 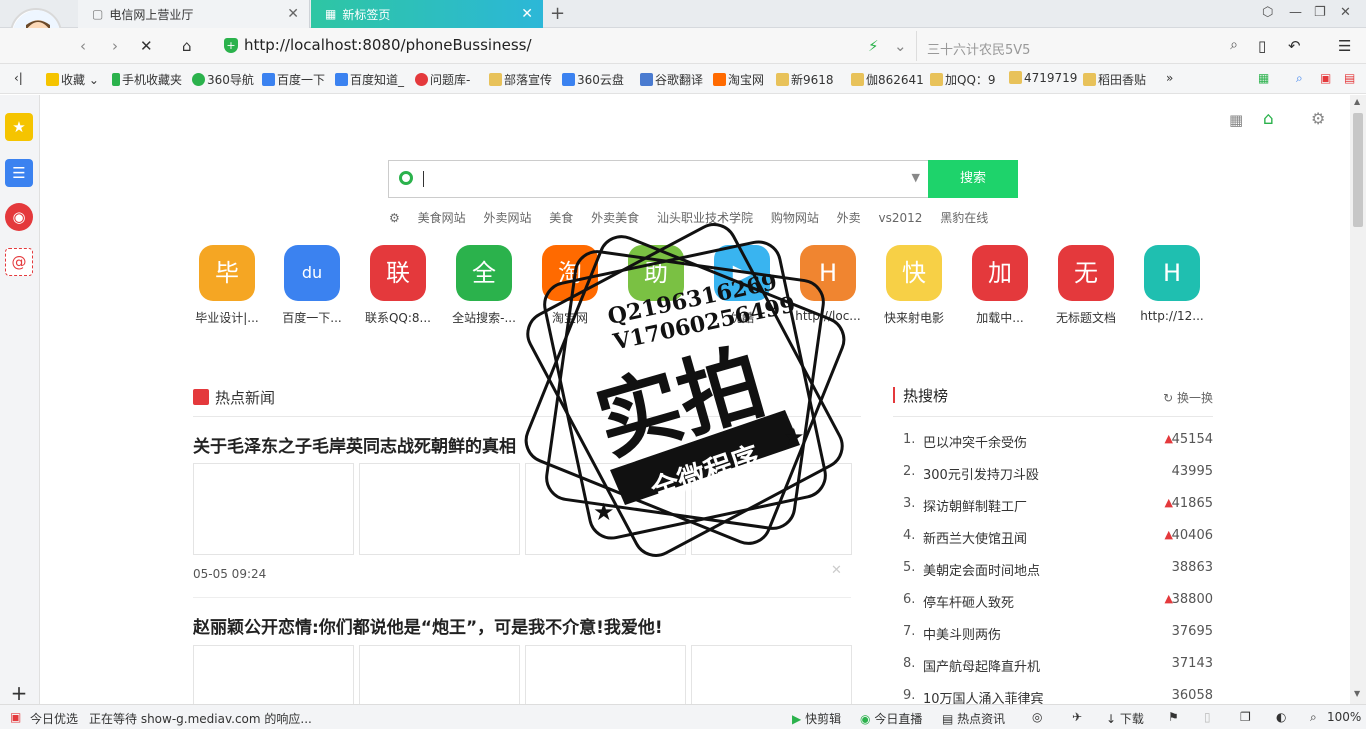 I want to click on phone-icon: ▯, so click(x=1262, y=46).